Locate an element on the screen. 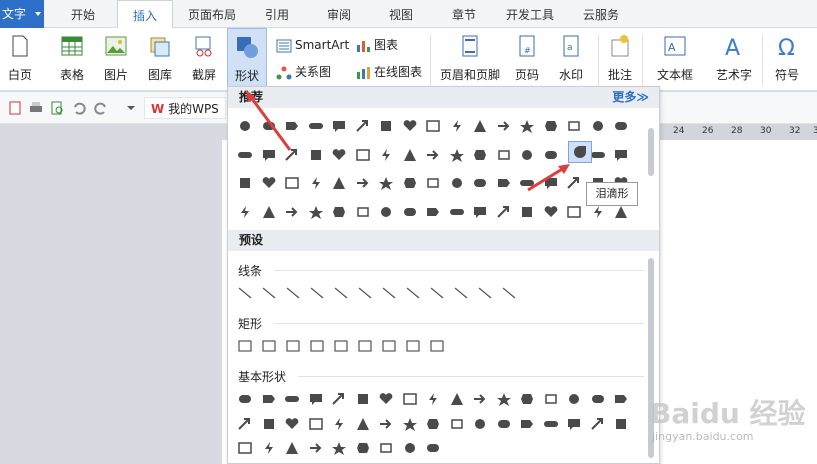  wordart-button: A 艺术字 is located at coordinates (734, 59).